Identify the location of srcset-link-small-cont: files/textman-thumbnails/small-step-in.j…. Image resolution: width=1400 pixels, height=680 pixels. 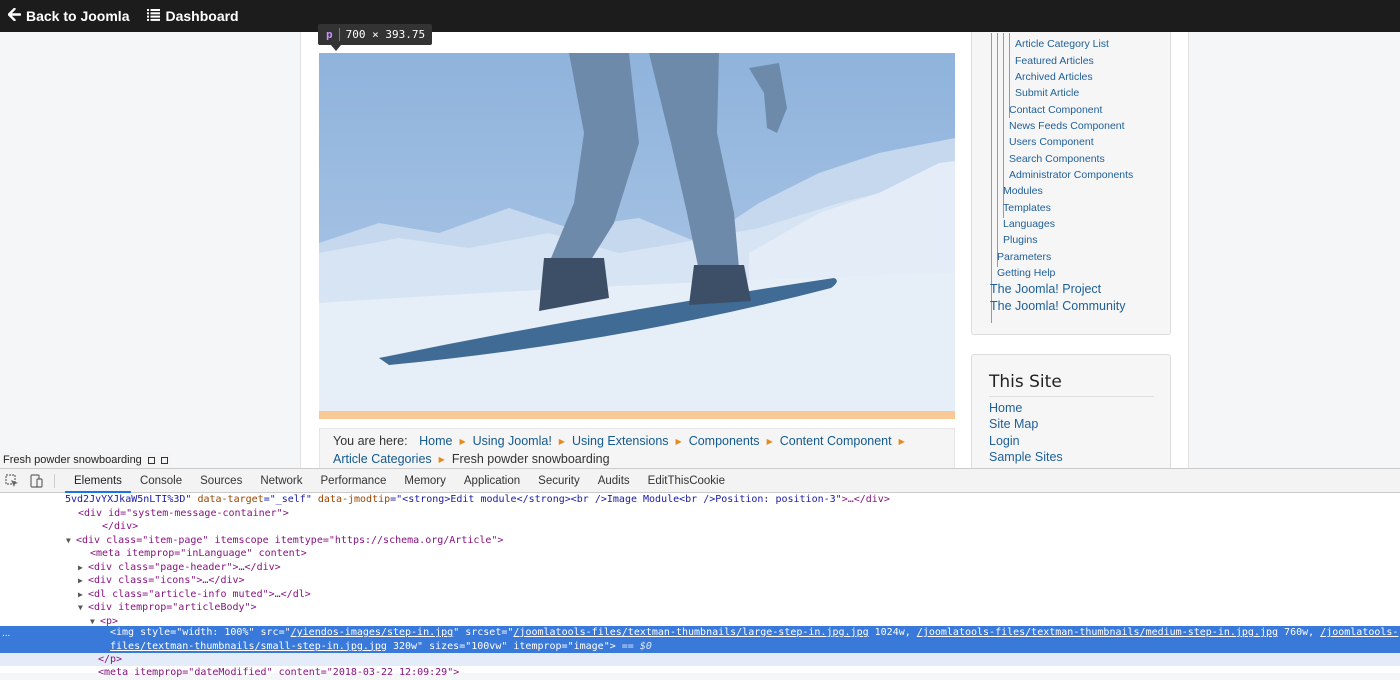
(248, 646).